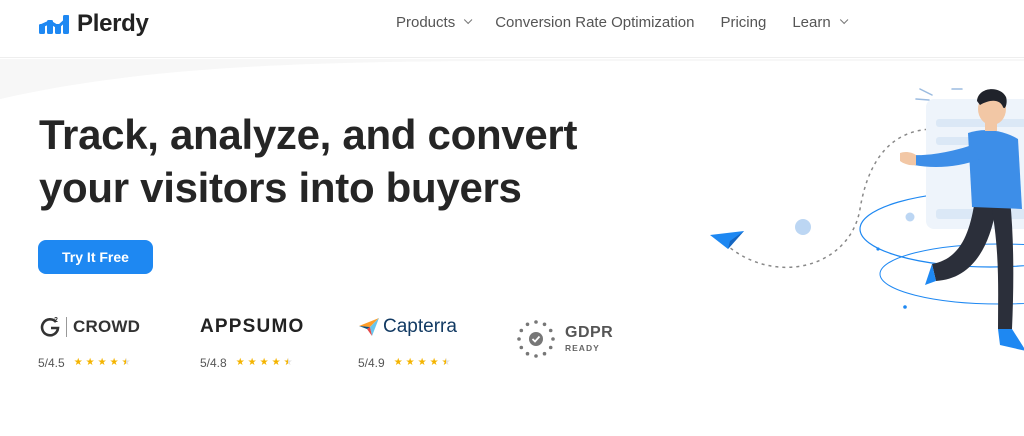  Describe the element at coordinates (727, 240) in the screenshot. I see `paper-plane-icon` at that location.